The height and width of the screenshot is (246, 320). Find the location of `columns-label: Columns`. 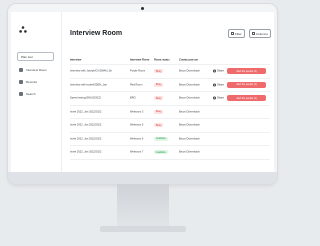

columns-label: Columns is located at coordinates (262, 33).